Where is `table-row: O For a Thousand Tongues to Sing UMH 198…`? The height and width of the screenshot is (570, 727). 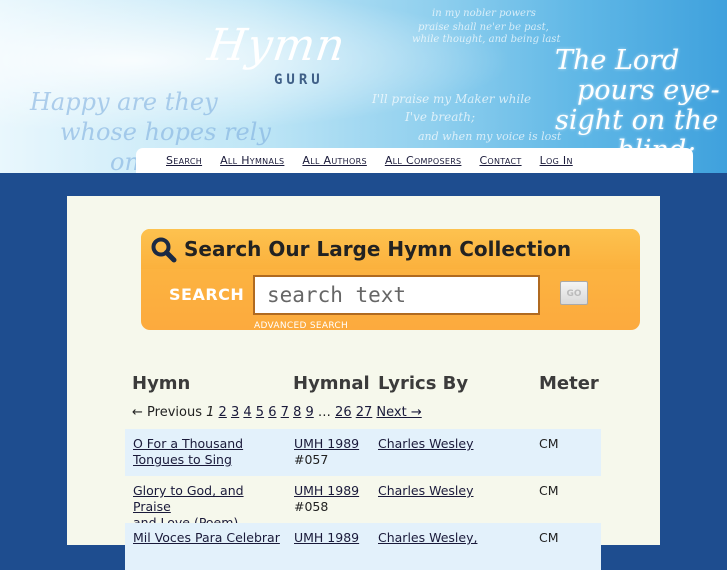
table-row: O For a Thousand Tongues to Sing UMH 198… is located at coordinates (363, 452).